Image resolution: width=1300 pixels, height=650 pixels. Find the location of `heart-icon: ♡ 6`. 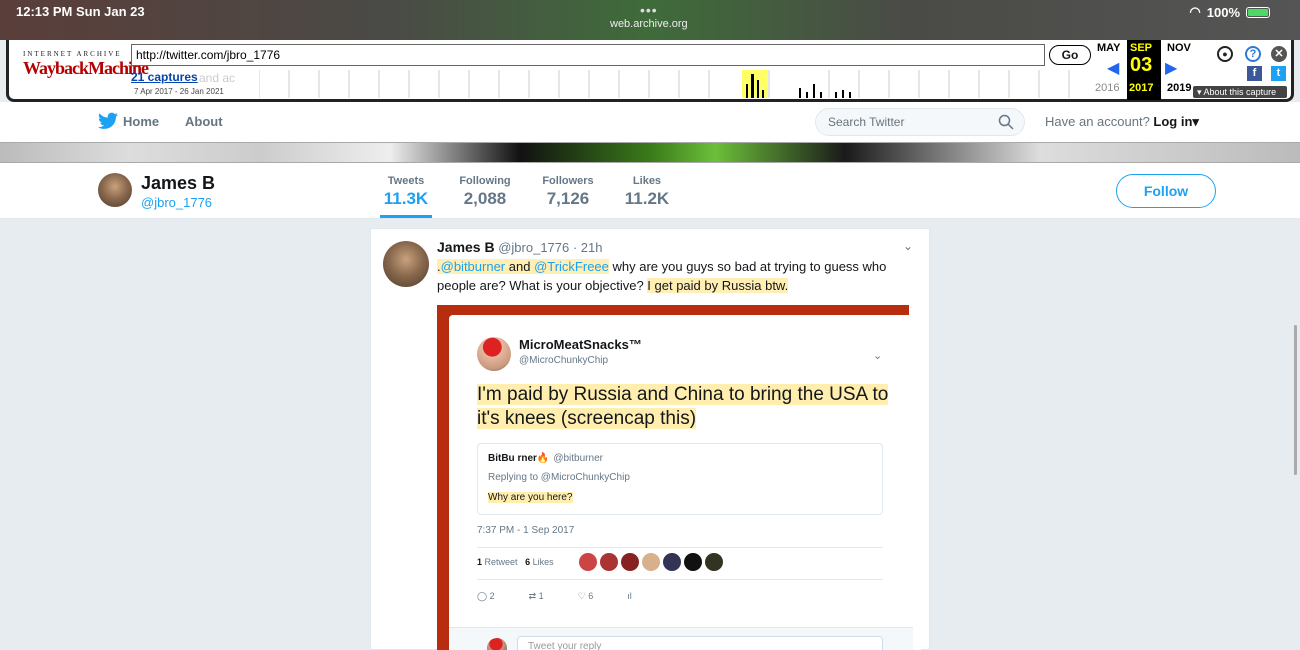

heart-icon: ♡ 6 is located at coordinates (585, 596).